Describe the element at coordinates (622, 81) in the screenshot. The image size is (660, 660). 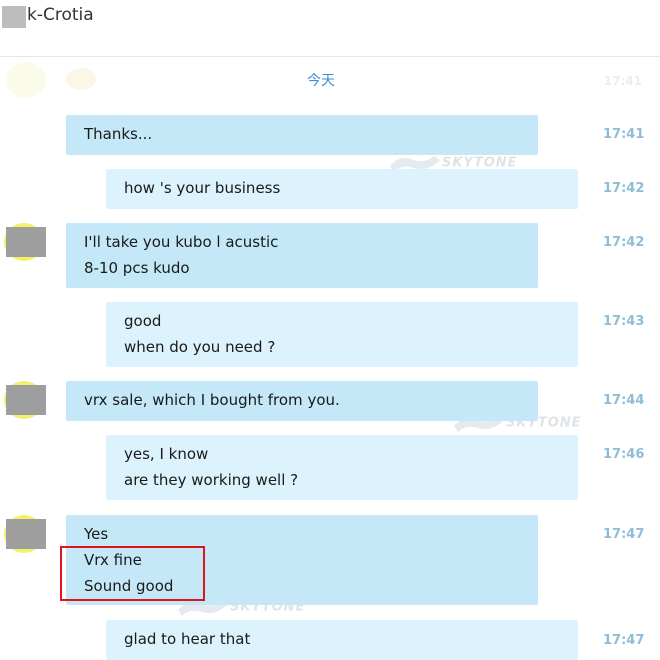
I see `faded-timestamp: 17:41` at that location.